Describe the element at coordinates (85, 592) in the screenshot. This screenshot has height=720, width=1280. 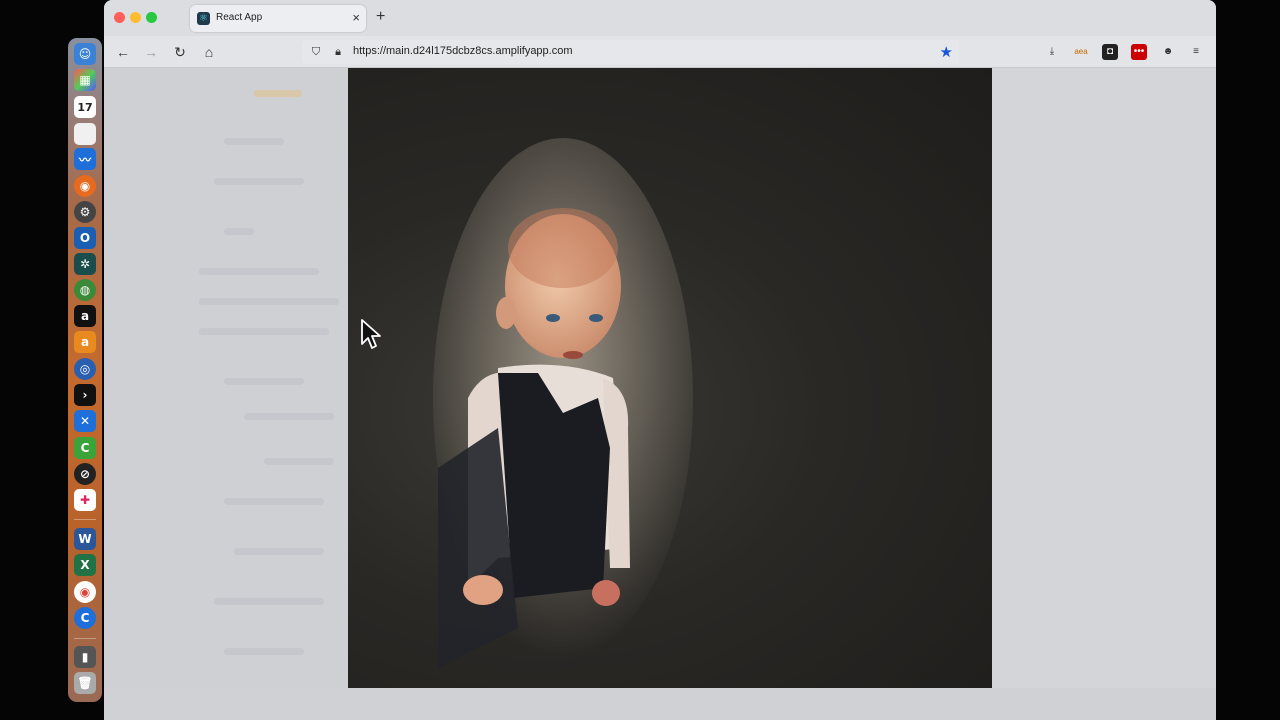
I see `chrome-icon: ◉` at that location.